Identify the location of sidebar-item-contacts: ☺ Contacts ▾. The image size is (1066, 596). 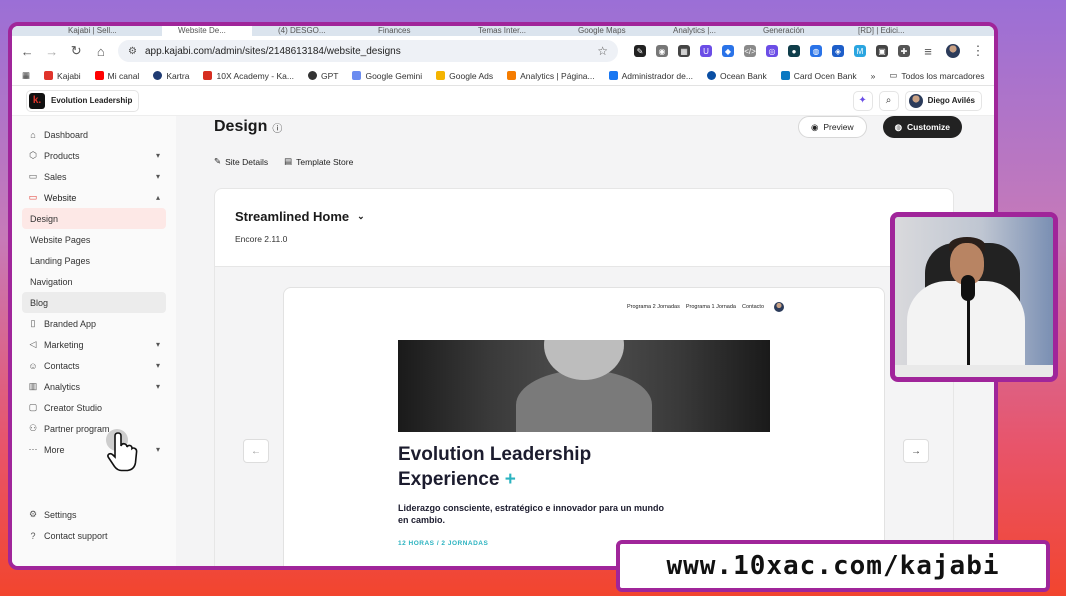
(94, 365).